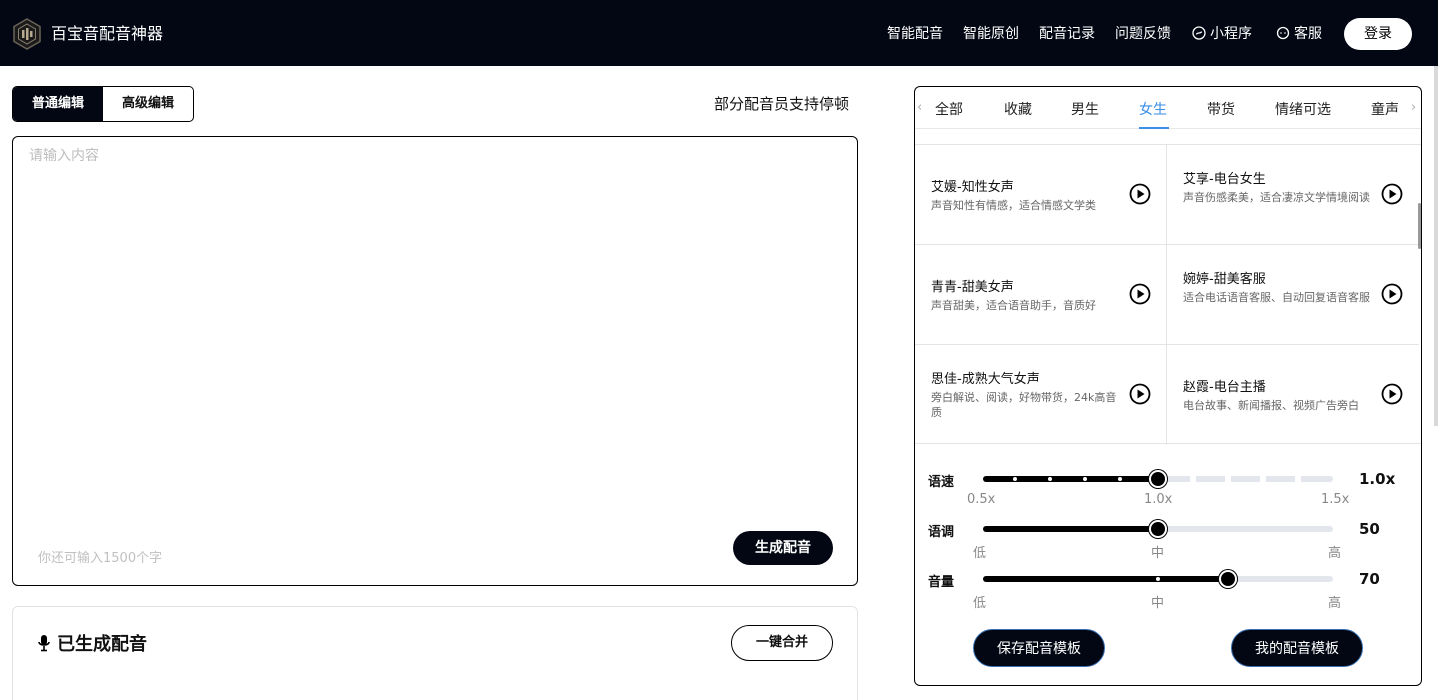  What do you see at coordinates (1168, 108) in the screenshot?
I see `category-tabs: ‹ 全部 收藏 男生 女生 带货 情绪可选 童声 ›` at bounding box center [1168, 108].